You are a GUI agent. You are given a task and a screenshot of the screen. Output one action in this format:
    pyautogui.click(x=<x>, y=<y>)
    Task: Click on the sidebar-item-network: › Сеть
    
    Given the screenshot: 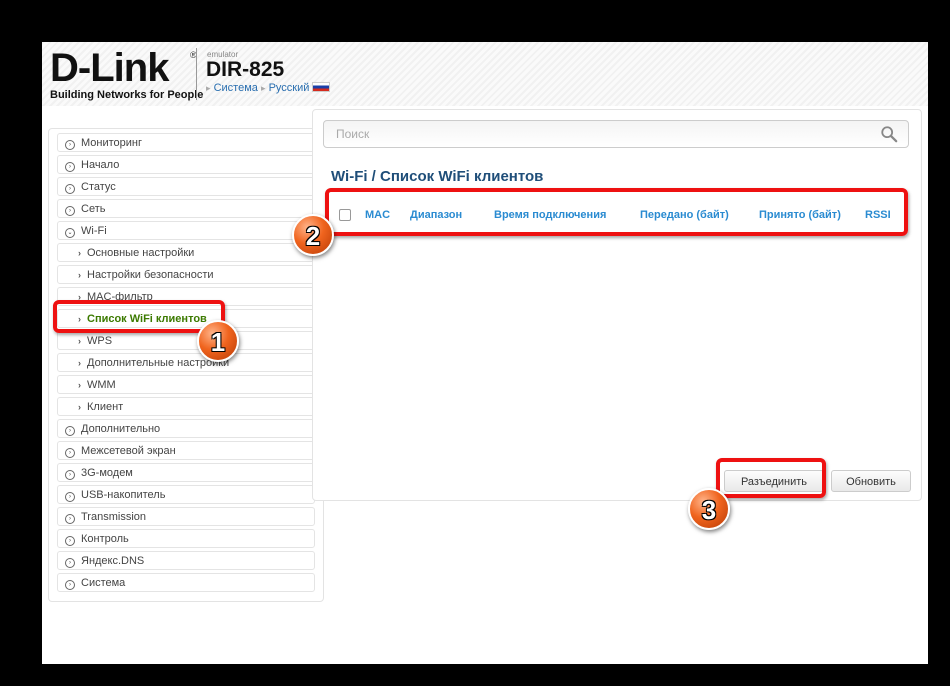 What is the action you would take?
    pyautogui.click(x=186, y=208)
    